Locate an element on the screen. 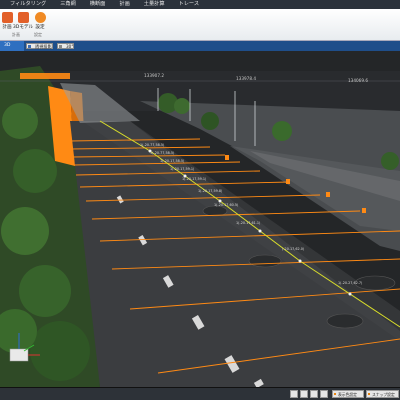 The height and width of the screenshot is (400, 400). menu-item-cross-section: 横断面 is located at coordinates (98, 4).